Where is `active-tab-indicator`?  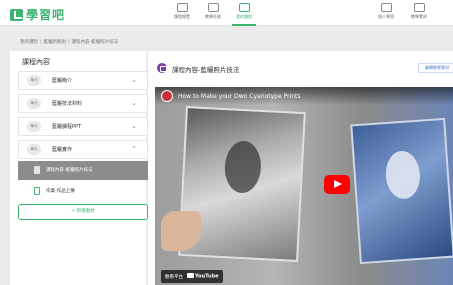
active-tab-indicator is located at coordinates (244, 25).